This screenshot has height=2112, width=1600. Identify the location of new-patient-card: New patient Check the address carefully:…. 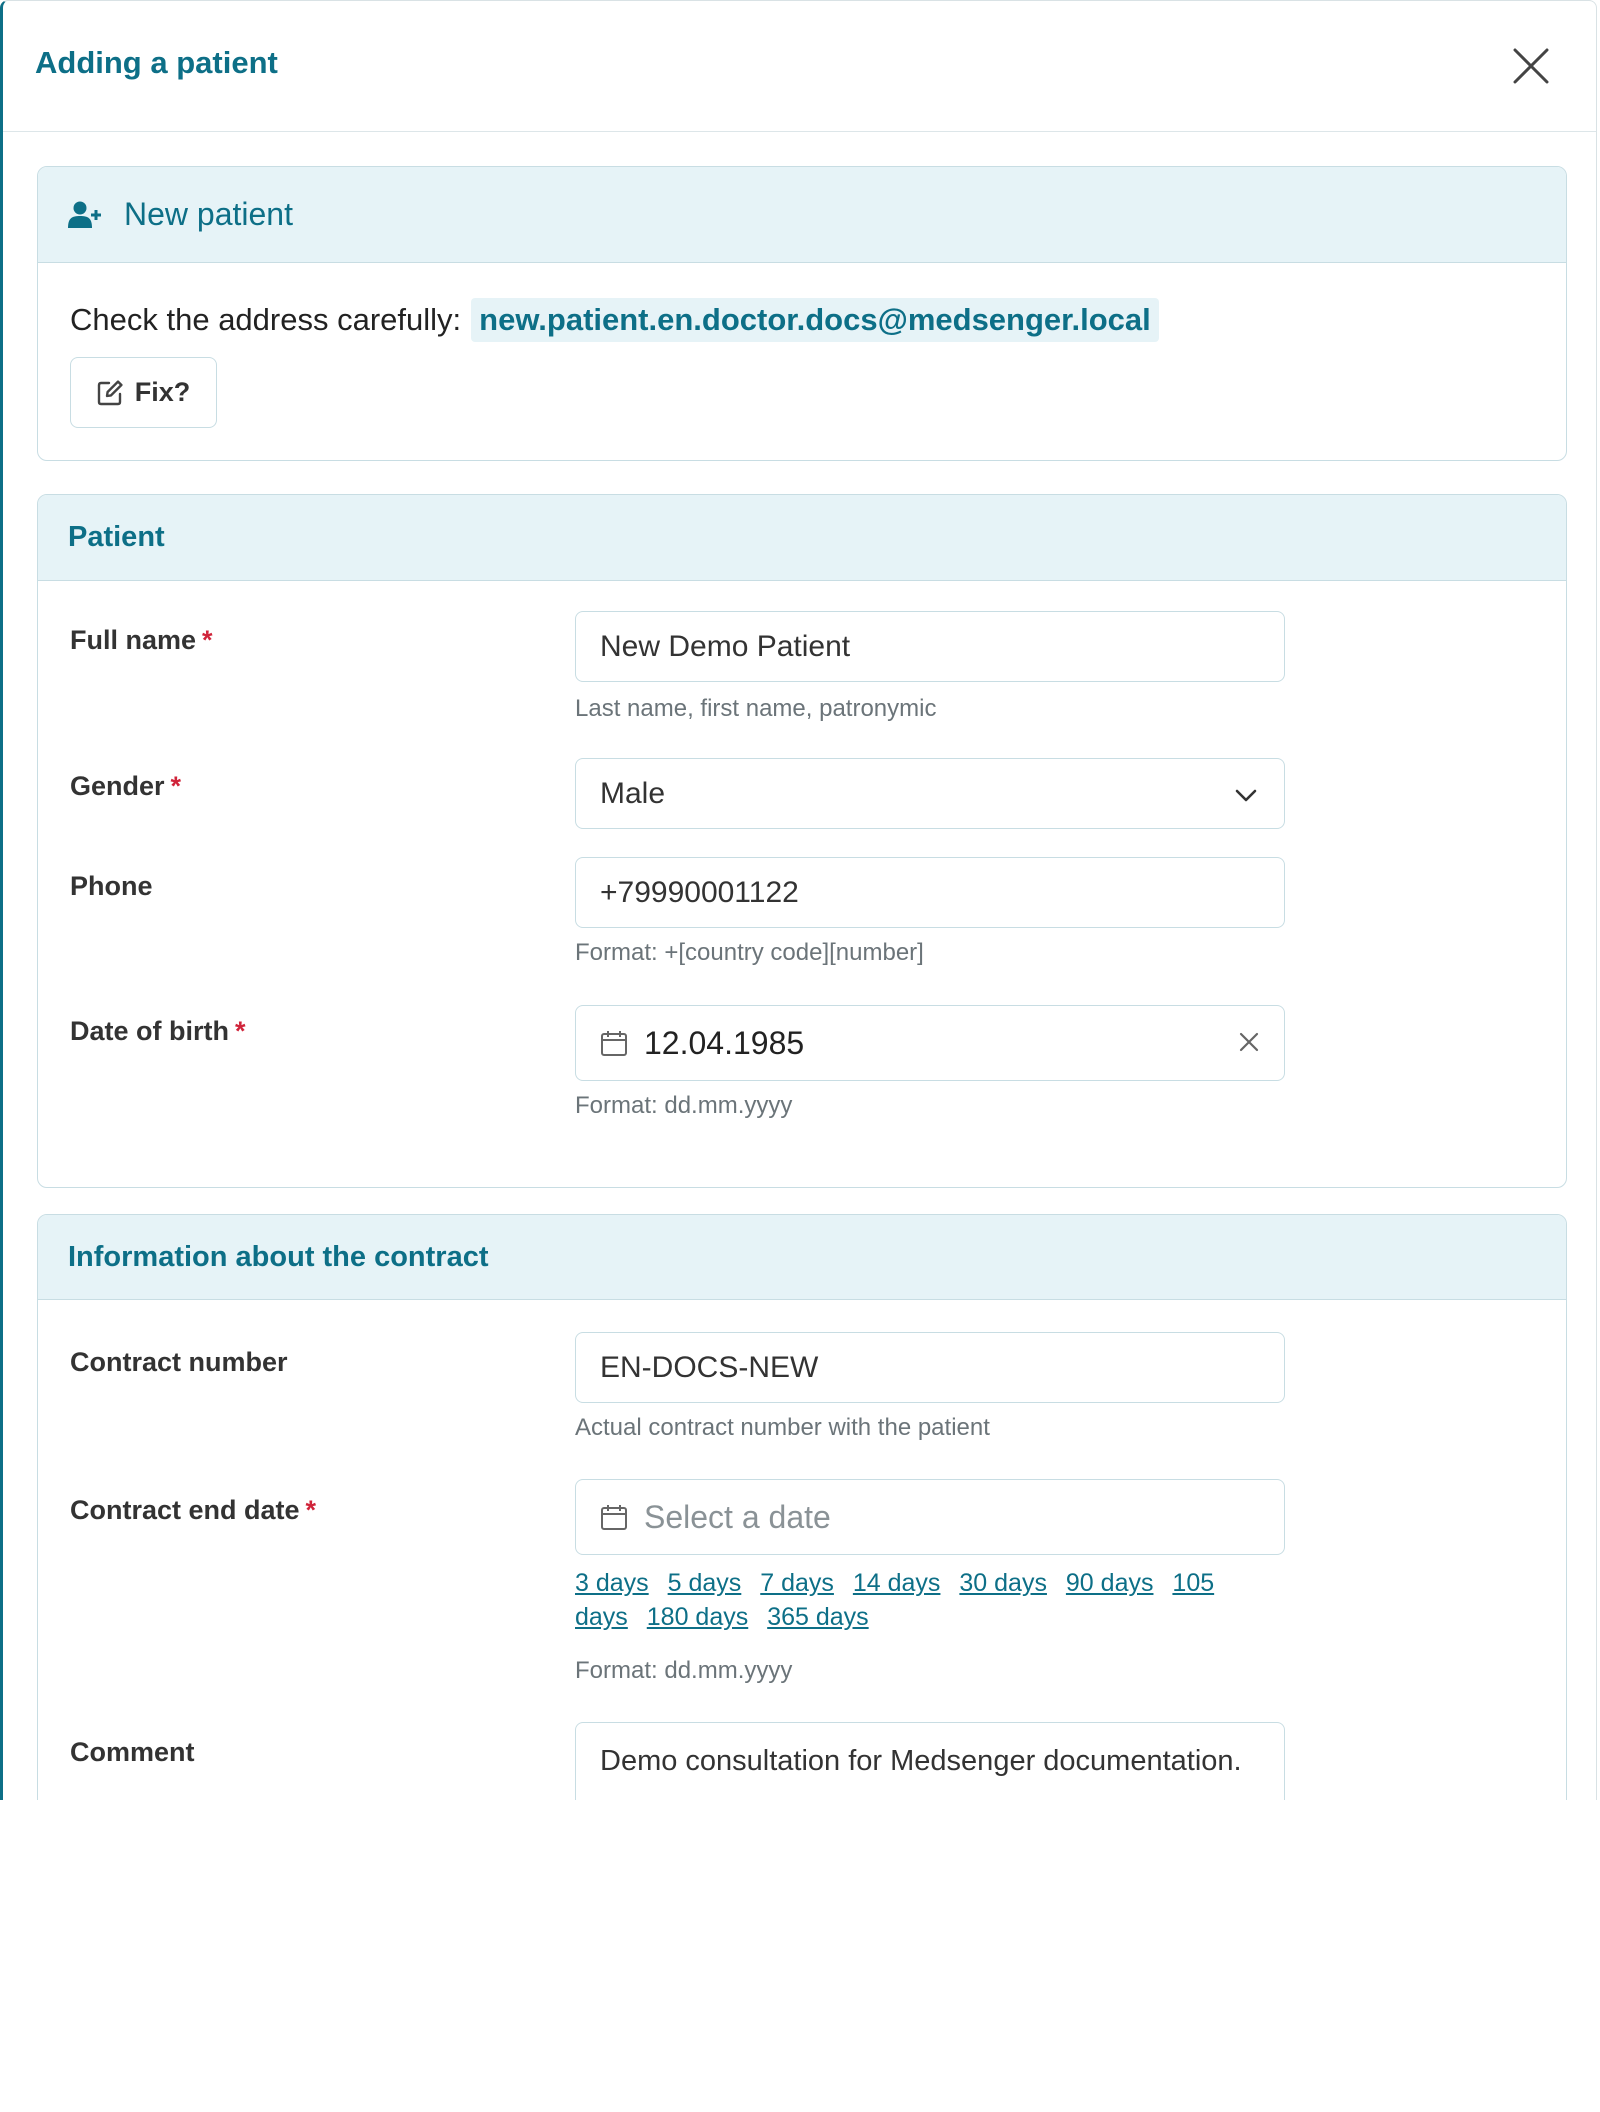
(802, 313).